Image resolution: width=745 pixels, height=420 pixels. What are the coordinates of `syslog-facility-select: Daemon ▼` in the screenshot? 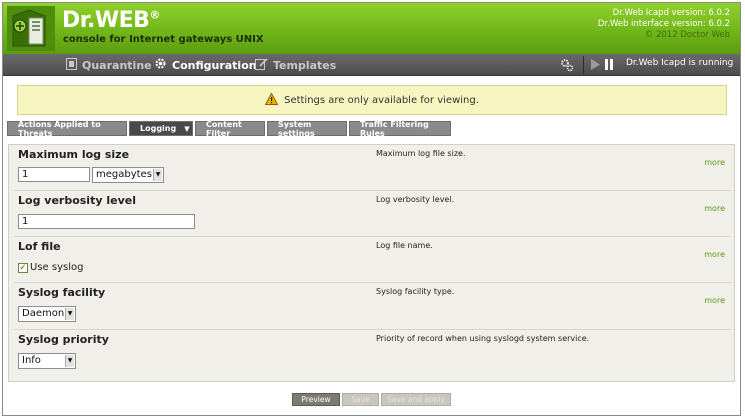 It's located at (47, 314).